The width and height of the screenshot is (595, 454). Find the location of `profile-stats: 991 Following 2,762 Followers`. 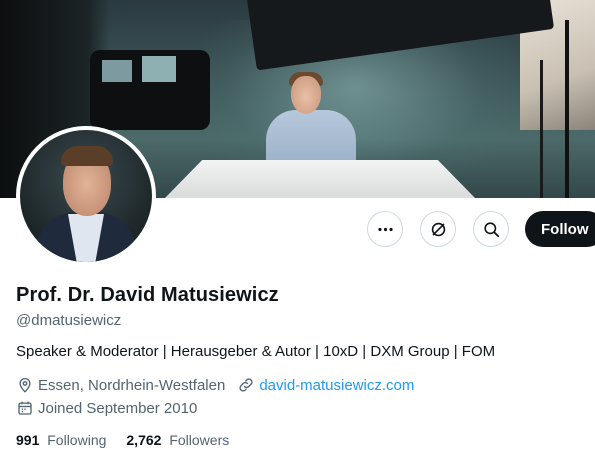

profile-stats: 991 Following 2,762 Followers is located at coordinates (132, 440).